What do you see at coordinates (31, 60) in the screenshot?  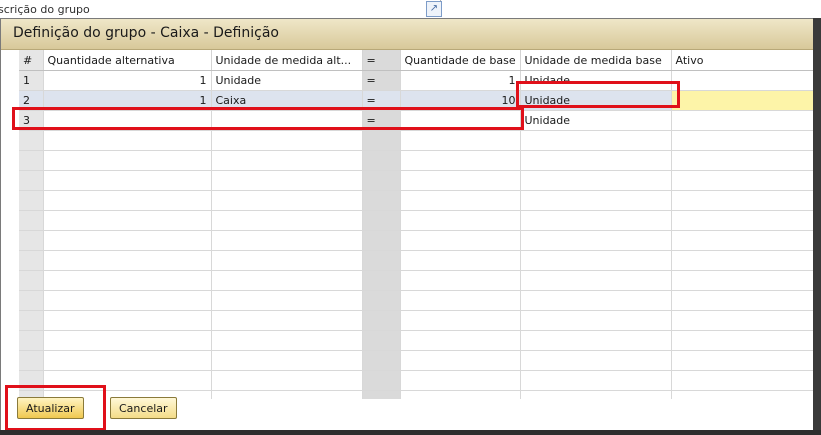 I see `col-header-number: #` at bounding box center [31, 60].